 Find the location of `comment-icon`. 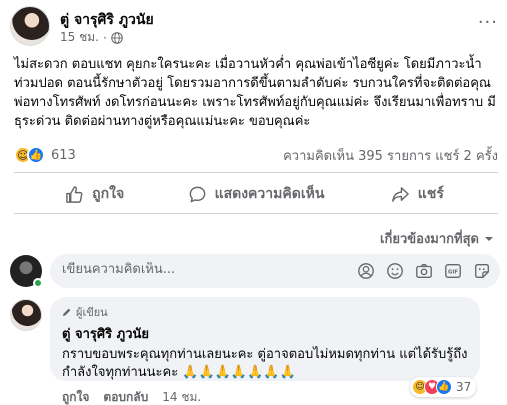

comment-icon is located at coordinates (197, 194).